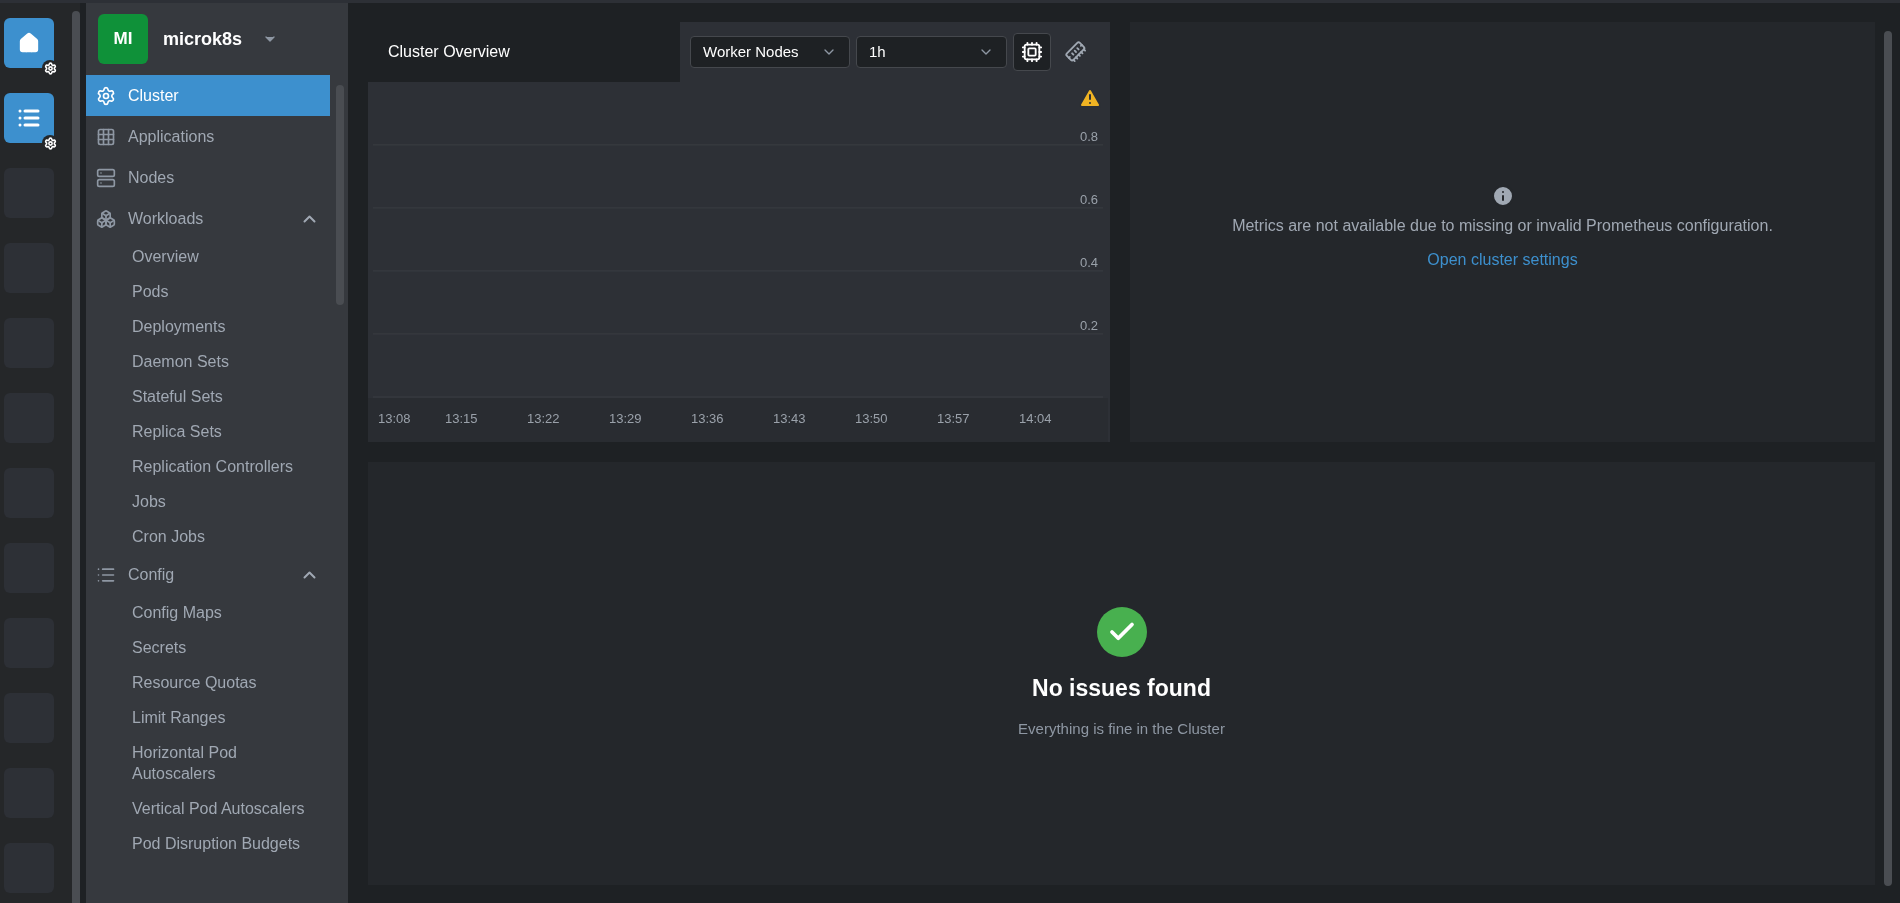  What do you see at coordinates (1088, 136) in the screenshot?
I see `y-tick-label: 0.8` at bounding box center [1088, 136].